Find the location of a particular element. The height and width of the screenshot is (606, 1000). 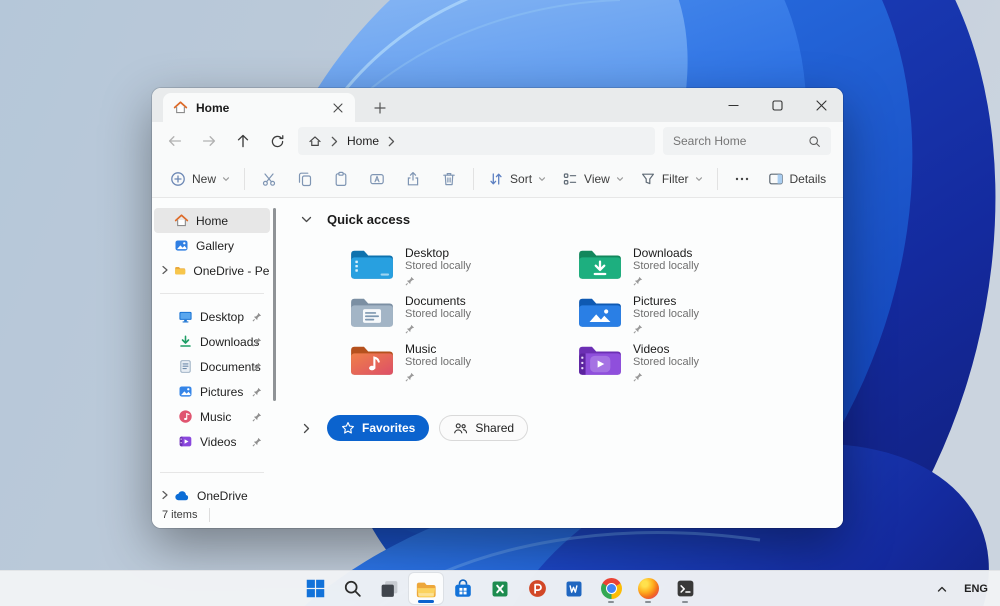

more-options-button is located at coordinates (742, 179).